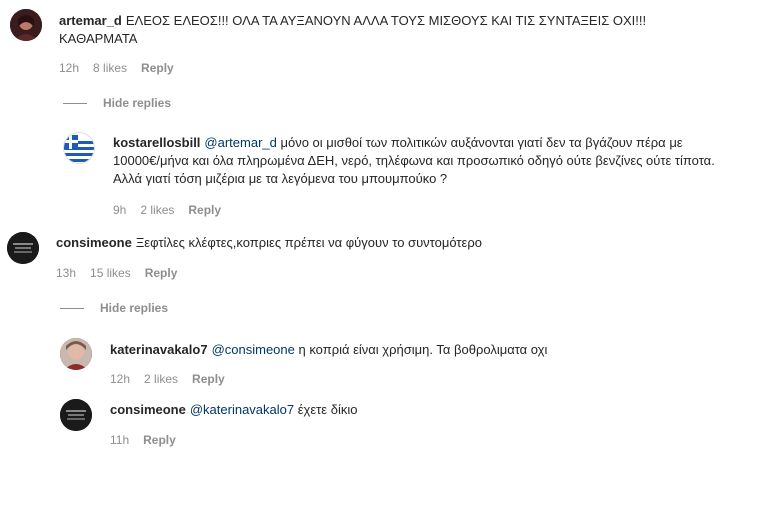 Image resolution: width=770 pixels, height=505 pixels. I want to click on comment-time: 11h, so click(119, 440).